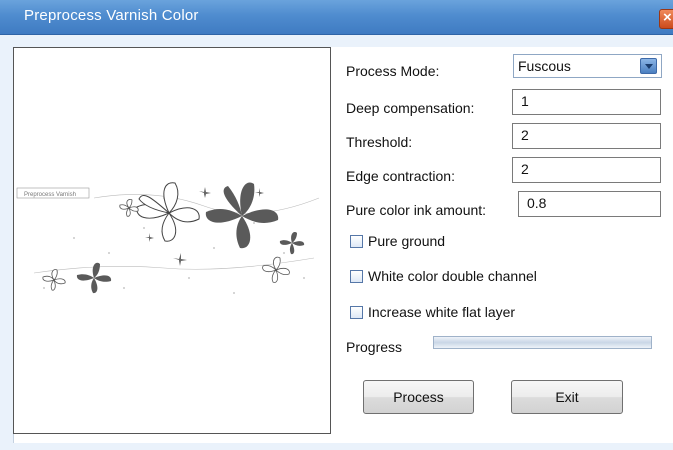 The height and width of the screenshot is (450, 673). What do you see at coordinates (418, 397) in the screenshot?
I see `process-button: Process` at bounding box center [418, 397].